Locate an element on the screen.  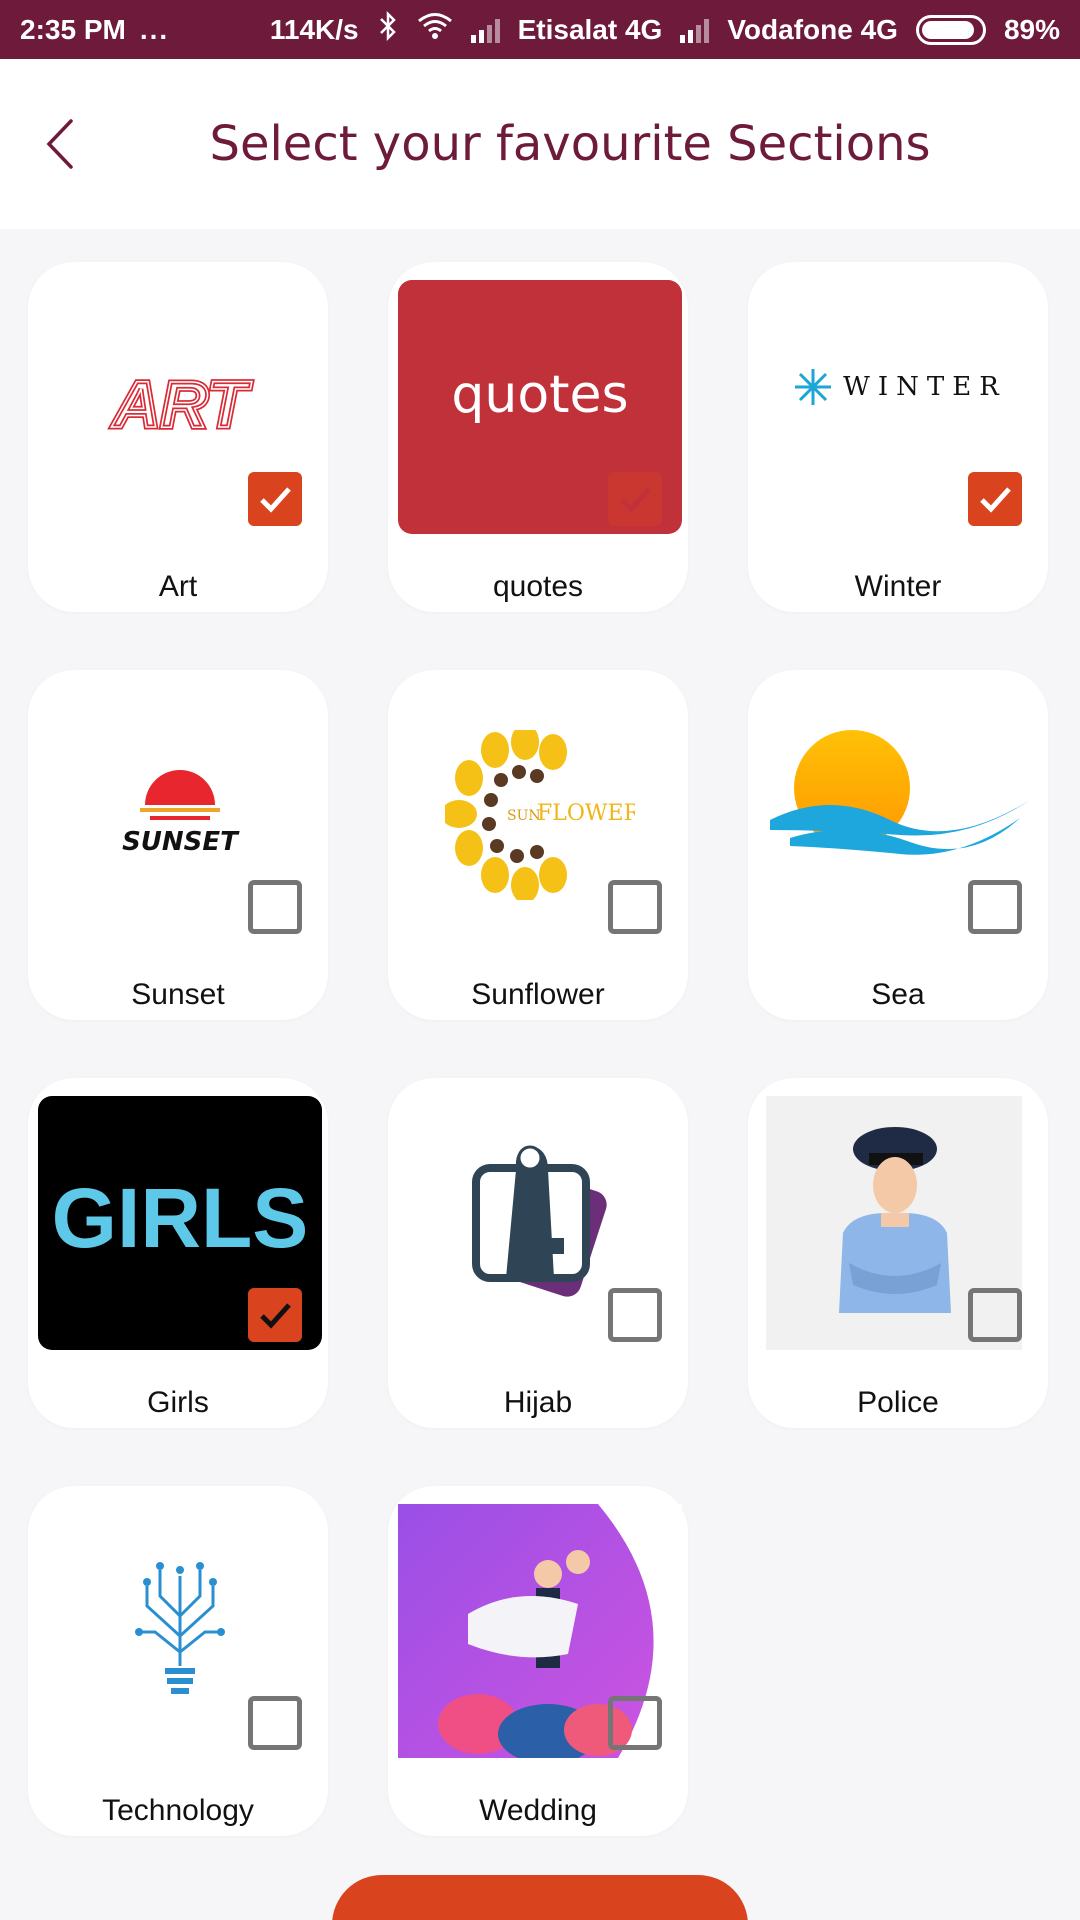
winter-logo-text: WINTER is located at coordinates (925, 387).